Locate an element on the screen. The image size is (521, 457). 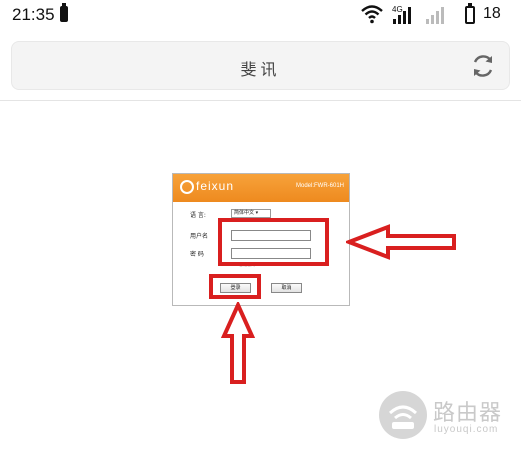
brand-logo: feixun is located at coordinates (215, 186).